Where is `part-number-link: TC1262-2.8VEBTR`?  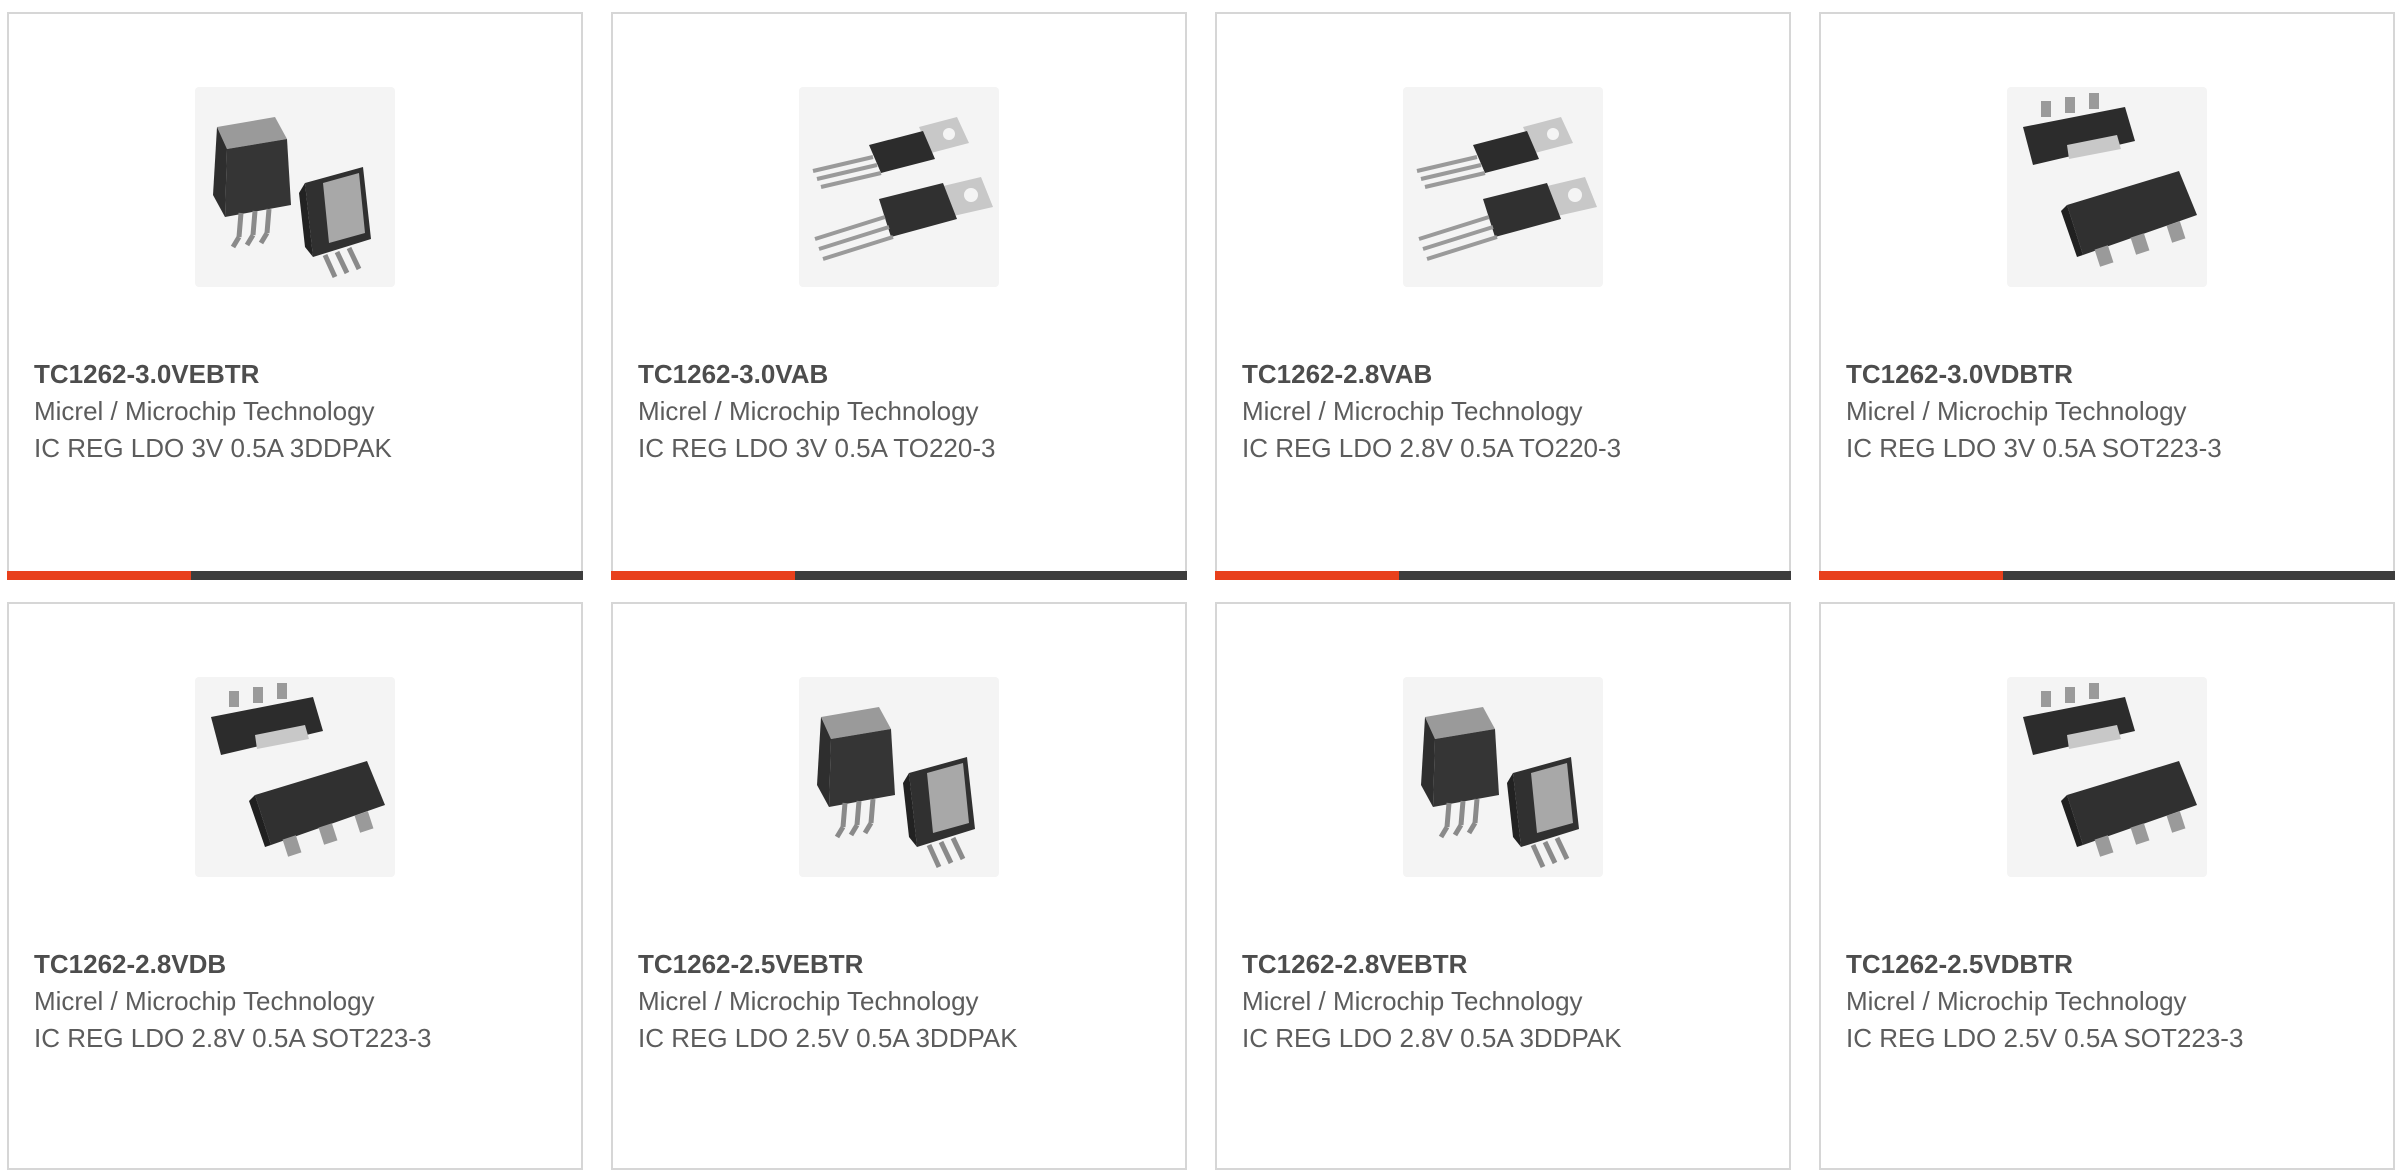
part-number-link: TC1262-2.8VEBTR is located at coordinates (1452, 964).